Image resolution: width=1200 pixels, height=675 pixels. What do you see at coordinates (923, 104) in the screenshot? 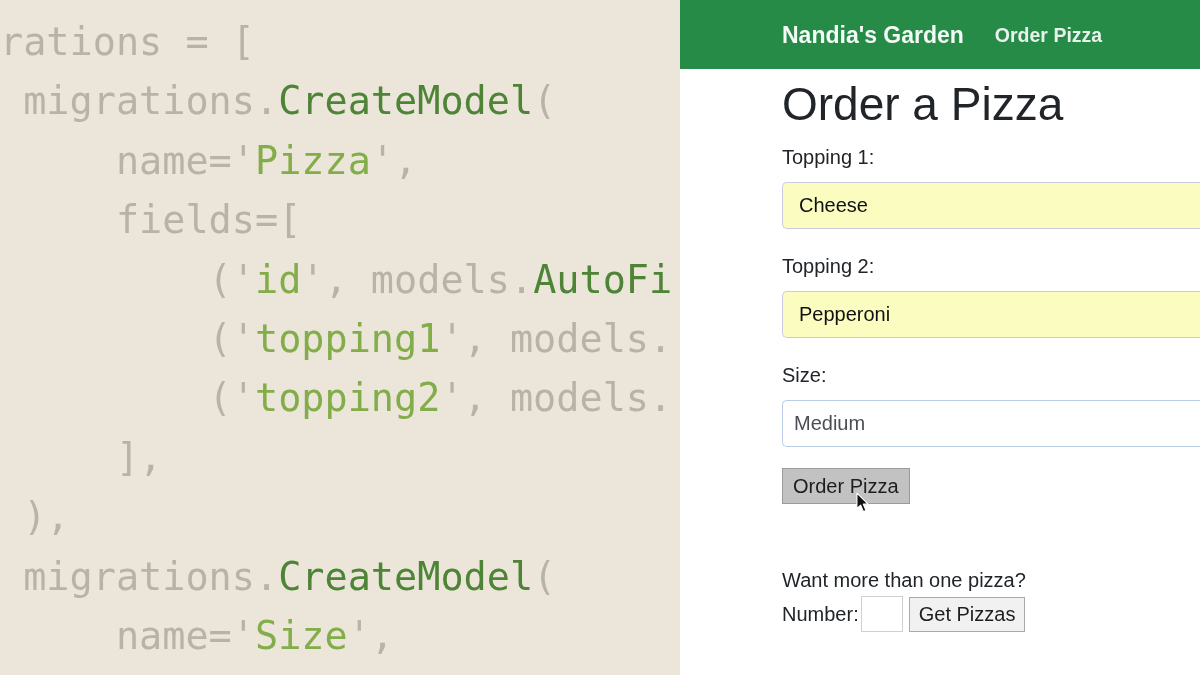
I see `page-heading: Order a Pizza` at bounding box center [923, 104].